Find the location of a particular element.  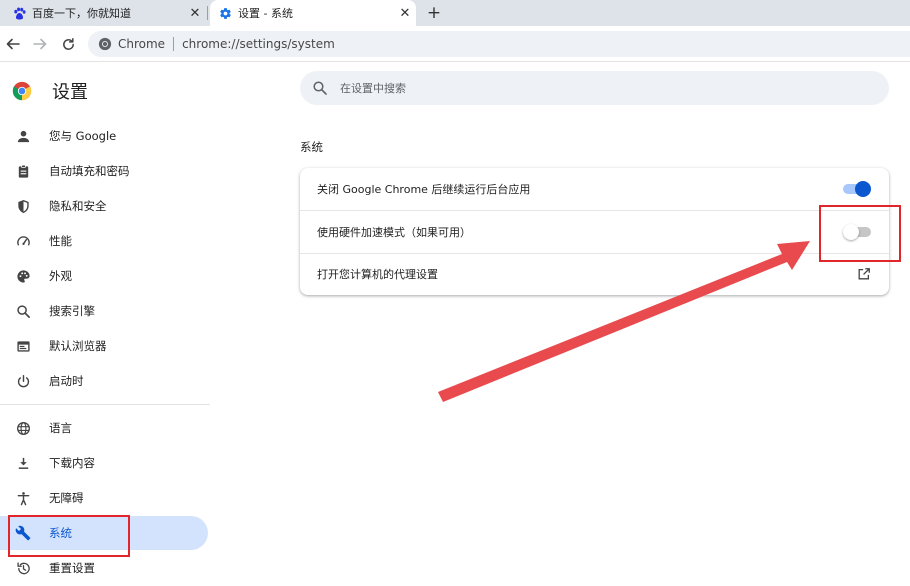

section-title: 系统 is located at coordinates (311, 147).